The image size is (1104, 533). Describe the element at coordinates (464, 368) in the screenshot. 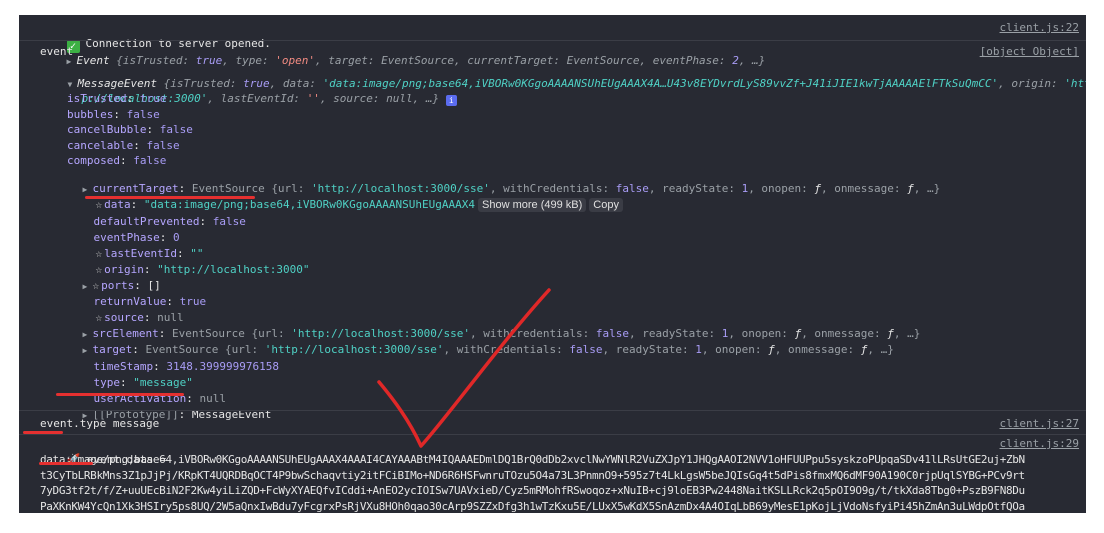

I see `red-checkmark-icon` at that location.